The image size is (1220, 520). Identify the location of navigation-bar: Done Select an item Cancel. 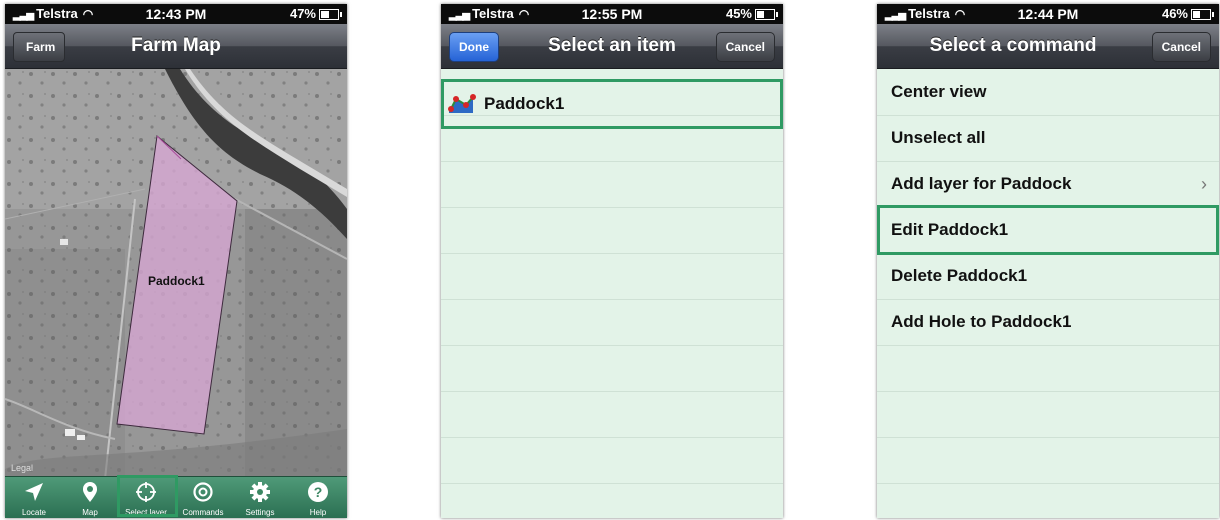
(612, 46).